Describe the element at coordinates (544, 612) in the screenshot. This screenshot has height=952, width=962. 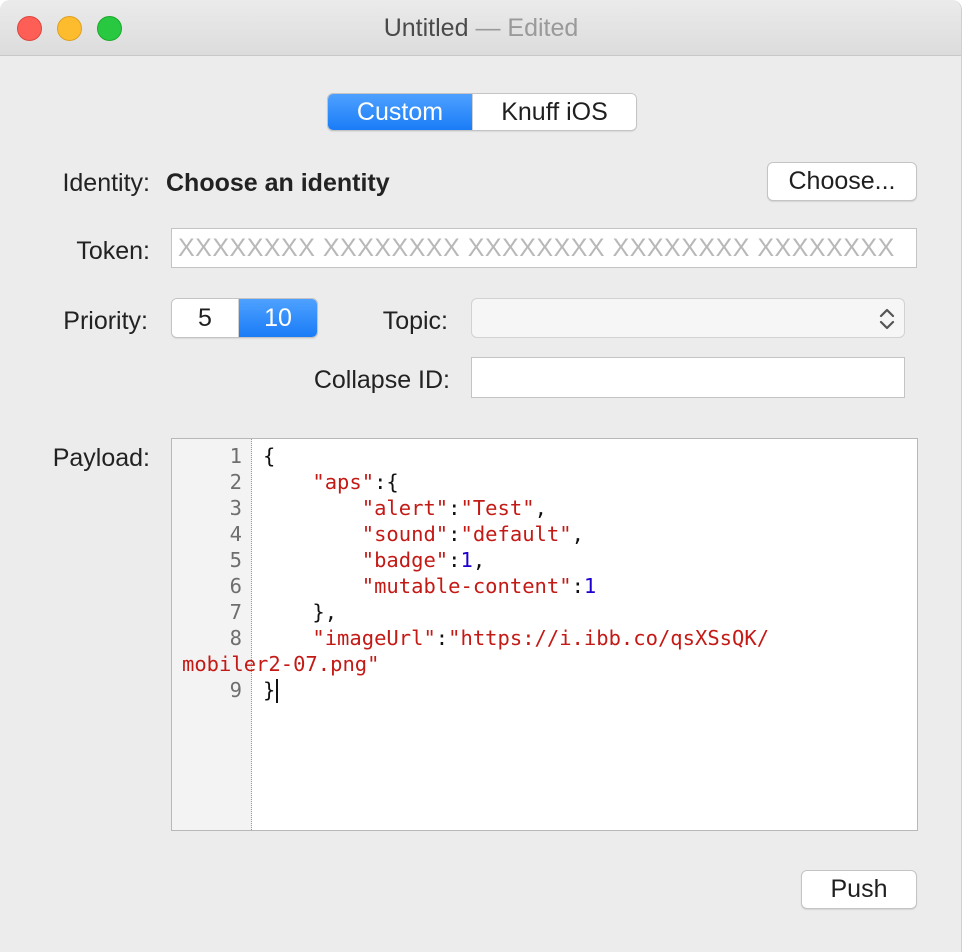
I see `code-line: 7 },` at that location.